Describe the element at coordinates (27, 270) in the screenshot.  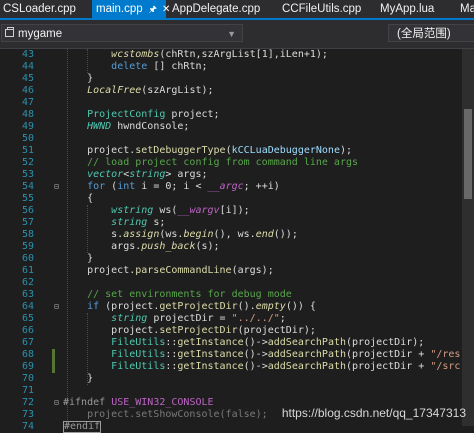
I see `line-number: 61` at that location.